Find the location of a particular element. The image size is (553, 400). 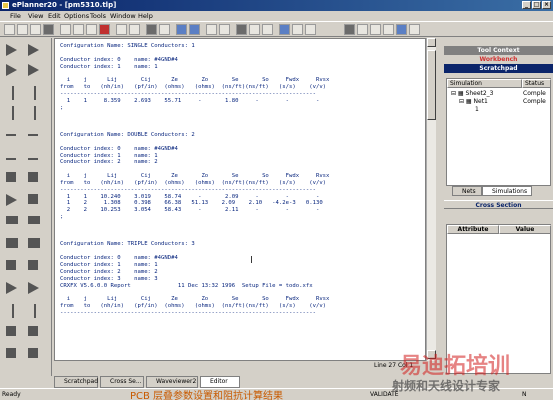

panel-tabs: Nets Simulations is located at coordinates (498, 191).